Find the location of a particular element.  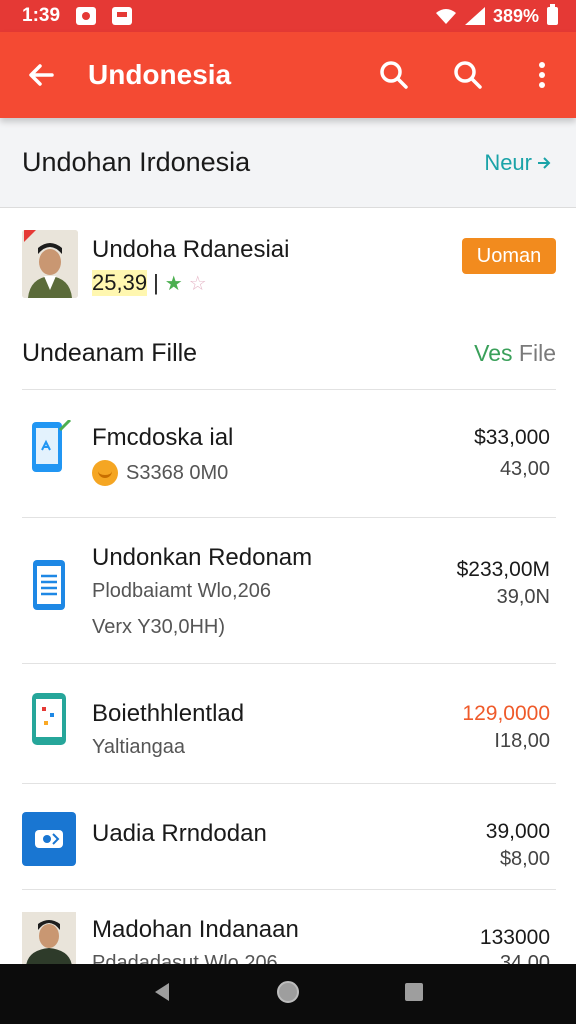

item-subtitle: Plodbaiamt Wlo,206 is located at coordinates (181, 591).